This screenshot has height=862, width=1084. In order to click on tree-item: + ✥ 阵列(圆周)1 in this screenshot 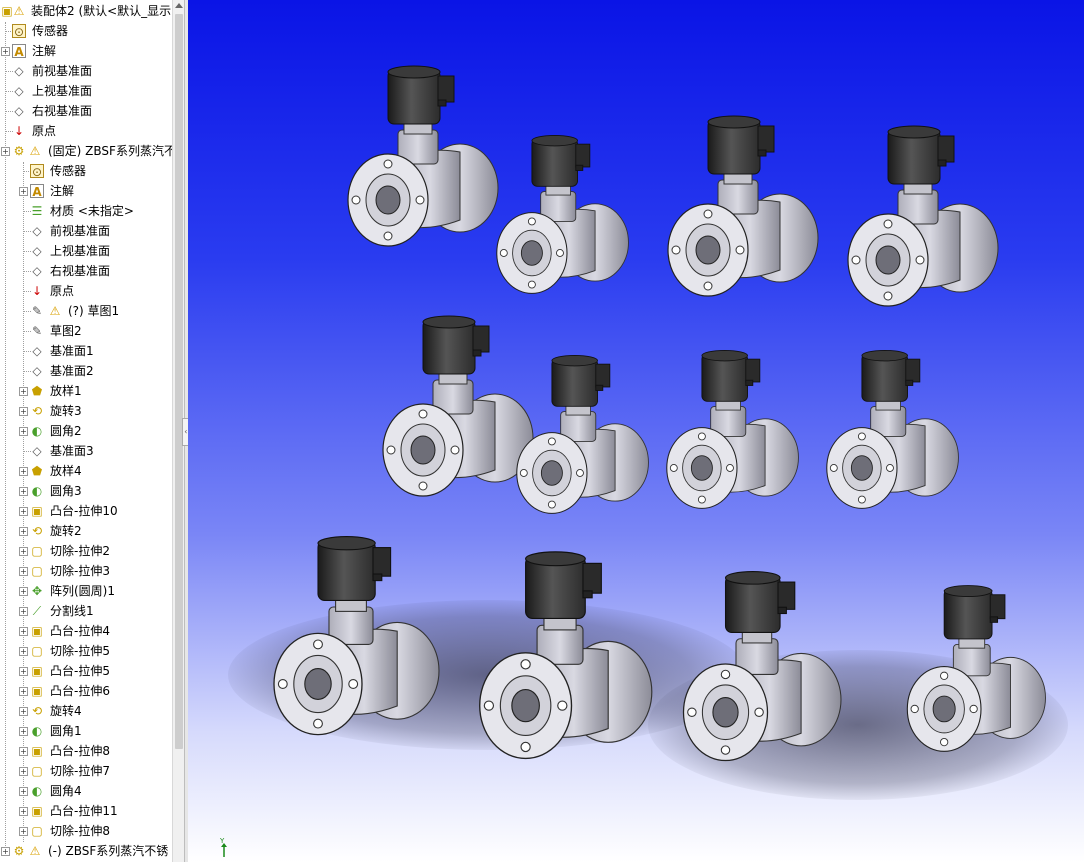, I will do `click(86, 591)`.